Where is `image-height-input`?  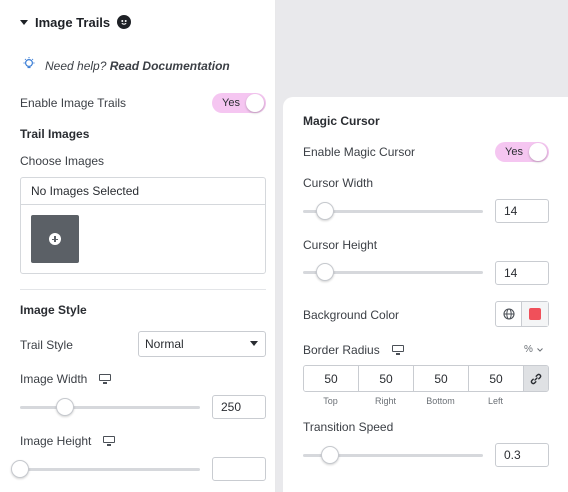
image-height-input is located at coordinates (239, 469).